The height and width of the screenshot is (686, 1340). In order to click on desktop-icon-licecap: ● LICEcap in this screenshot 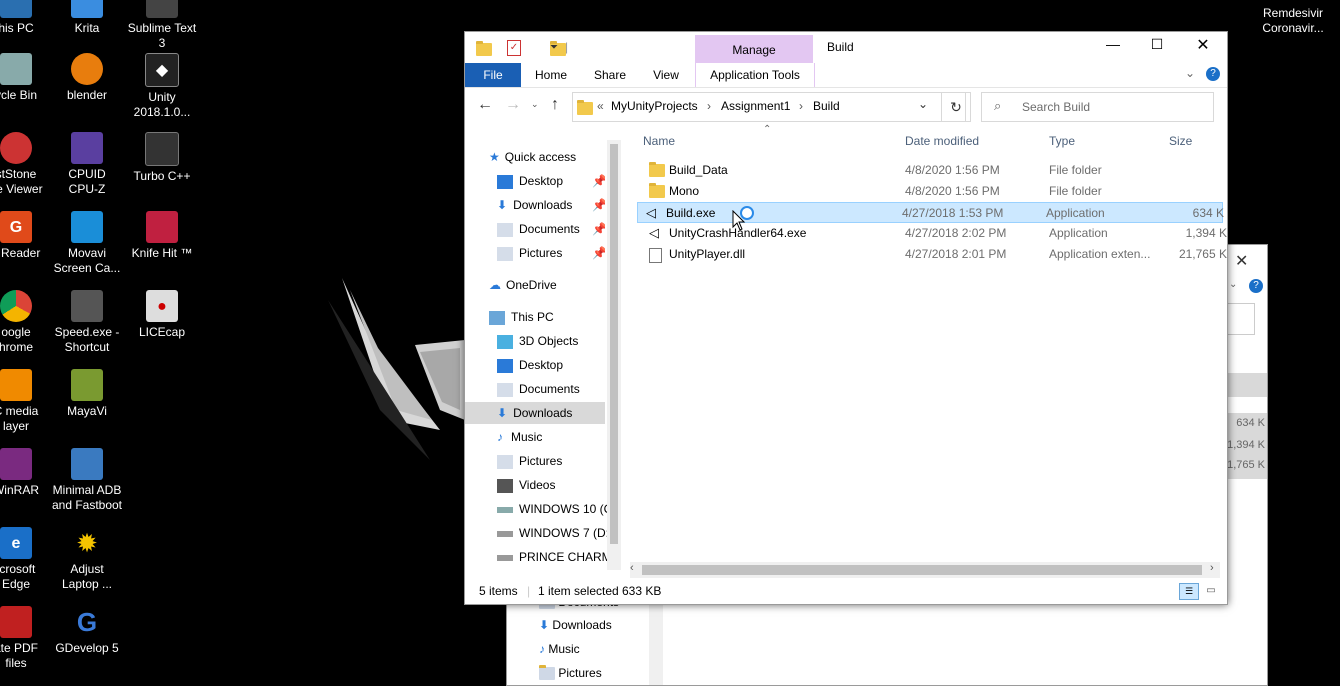, I will do `click(162, 315)`.